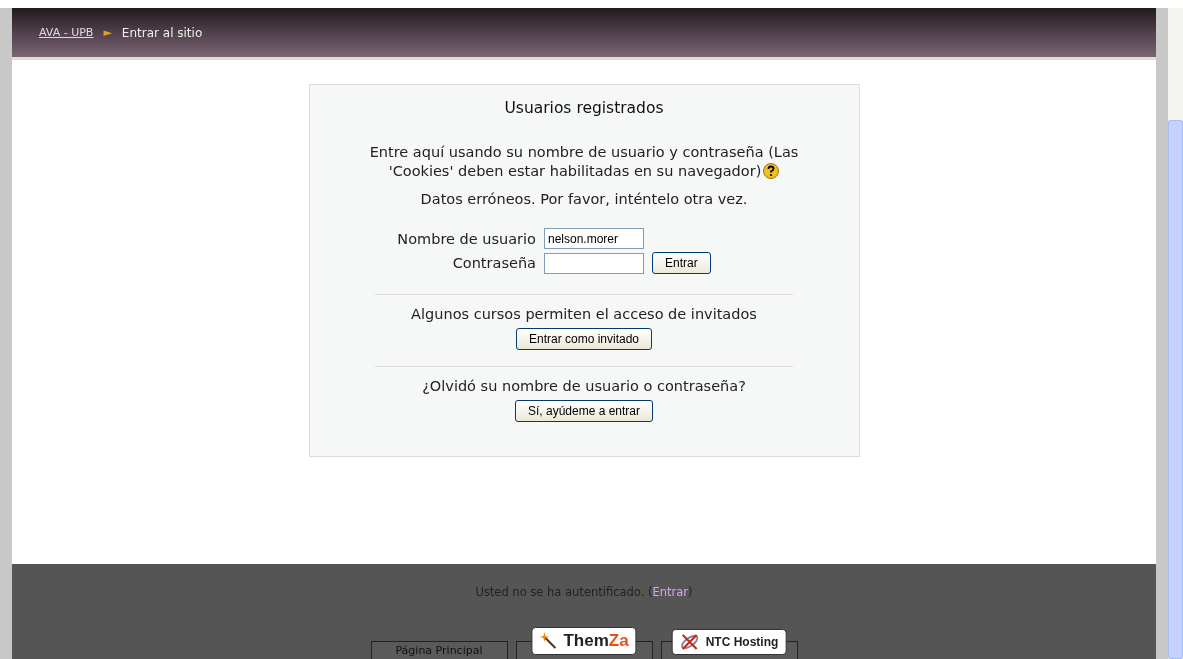  I want to click on field-label: Nombre de usuario, so click(466, 238).